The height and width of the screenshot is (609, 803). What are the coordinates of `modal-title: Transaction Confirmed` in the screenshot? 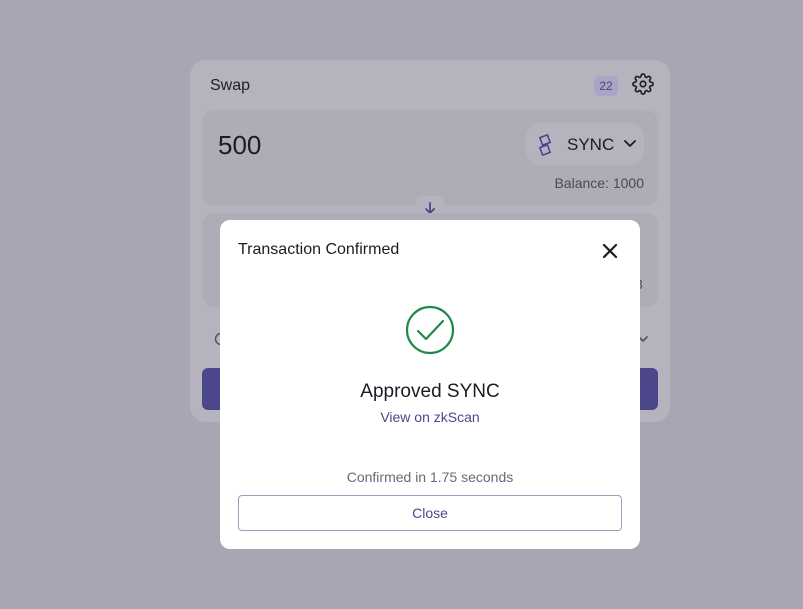 It's located at (319, 249).